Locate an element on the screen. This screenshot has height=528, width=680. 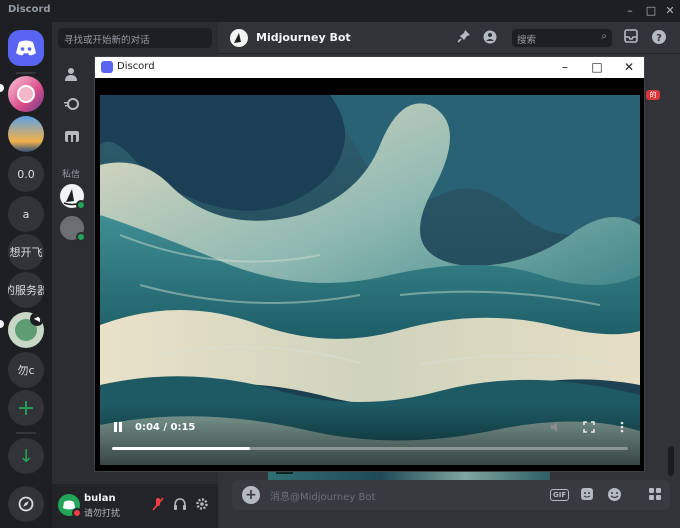
settings-gear-icon is located at coordinates (202, 505).